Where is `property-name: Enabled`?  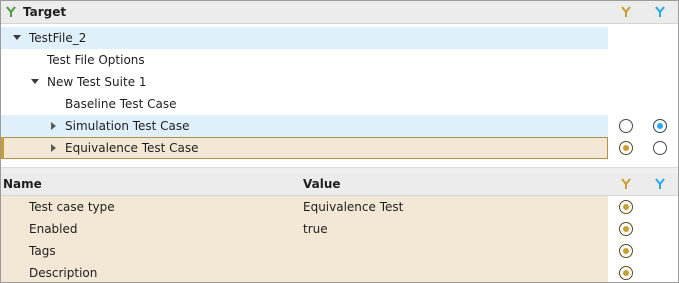
property-name: Enabled is located at coordinates (53, 229).